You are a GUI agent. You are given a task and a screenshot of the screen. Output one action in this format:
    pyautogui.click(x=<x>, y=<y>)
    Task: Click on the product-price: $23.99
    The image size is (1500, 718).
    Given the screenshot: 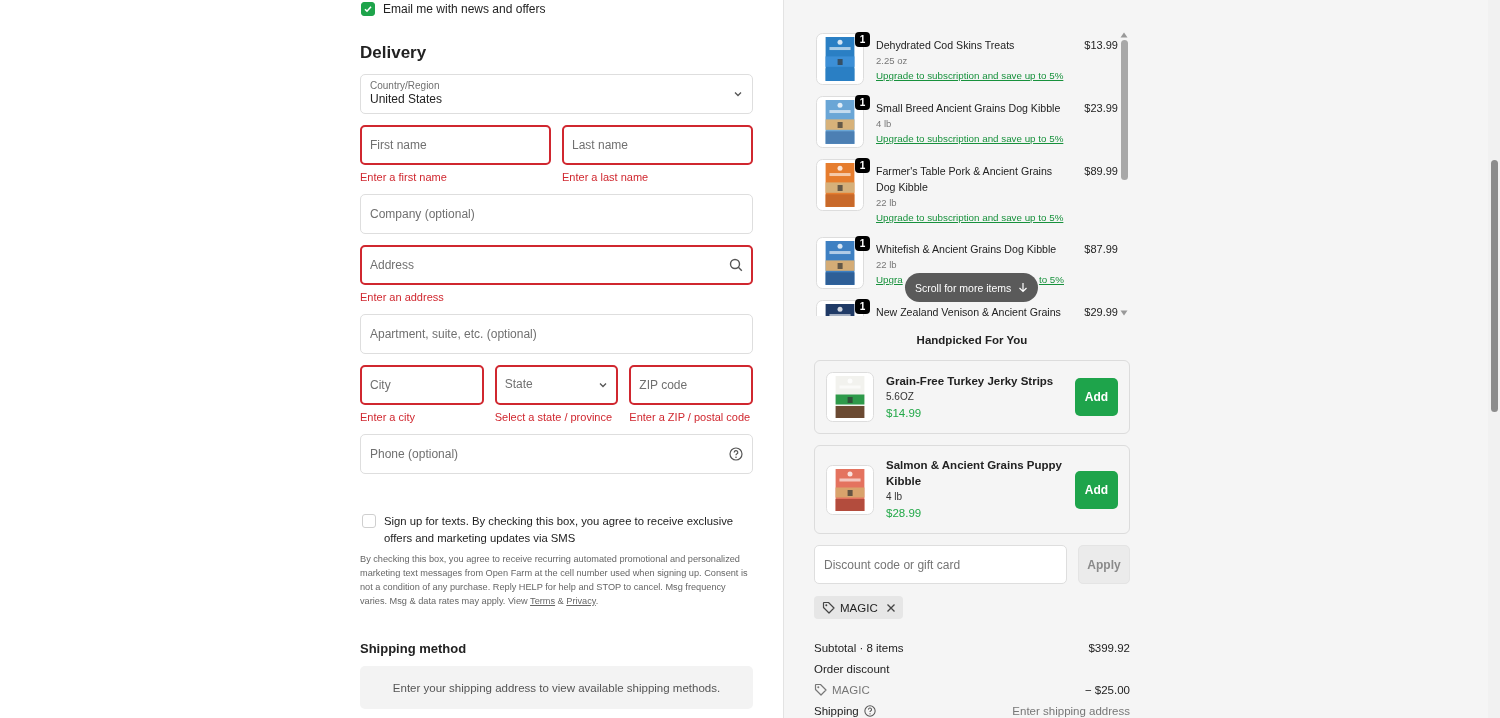 What is the action you would take?
    pyautogui.click(x=1101, y=108)
    